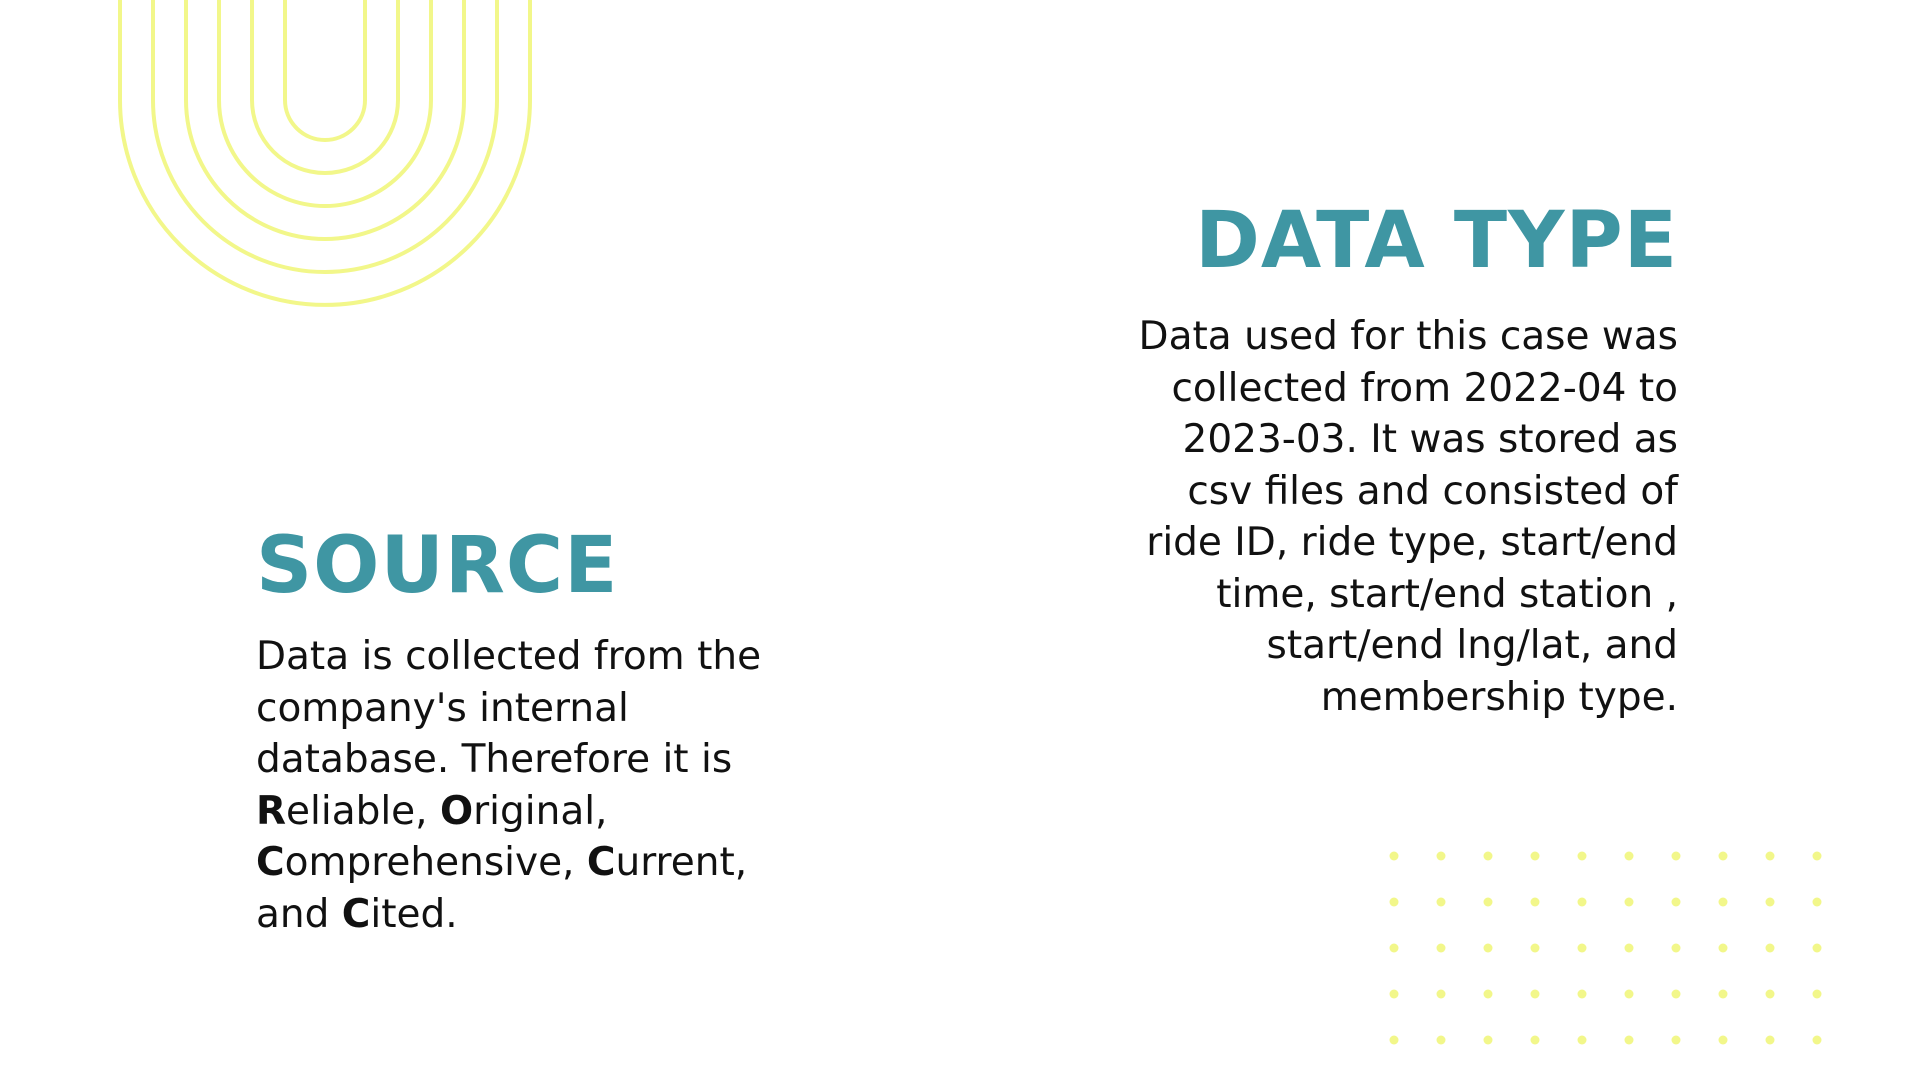 This screenshot has width=1920, height=1080. I want to click on data-type-line: membership type., so click(1499, 697).